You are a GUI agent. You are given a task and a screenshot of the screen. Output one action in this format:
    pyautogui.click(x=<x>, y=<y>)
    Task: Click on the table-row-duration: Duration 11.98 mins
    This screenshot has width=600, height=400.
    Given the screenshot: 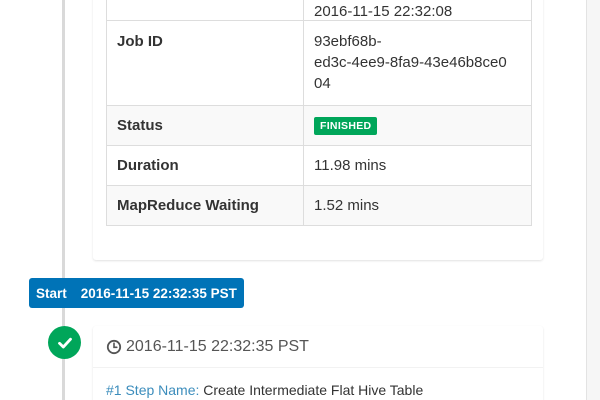 What is the action you would take?
    pyautogui.click(x=319, y=165)
    